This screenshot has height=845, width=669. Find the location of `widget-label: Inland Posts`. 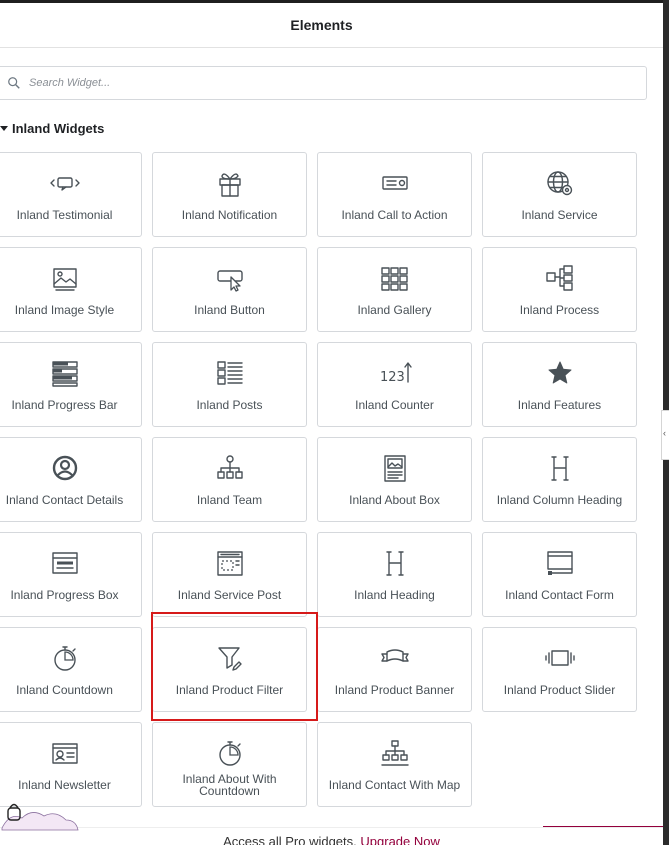

widget-label: Inland Posts is located at coordinates (229, 405).